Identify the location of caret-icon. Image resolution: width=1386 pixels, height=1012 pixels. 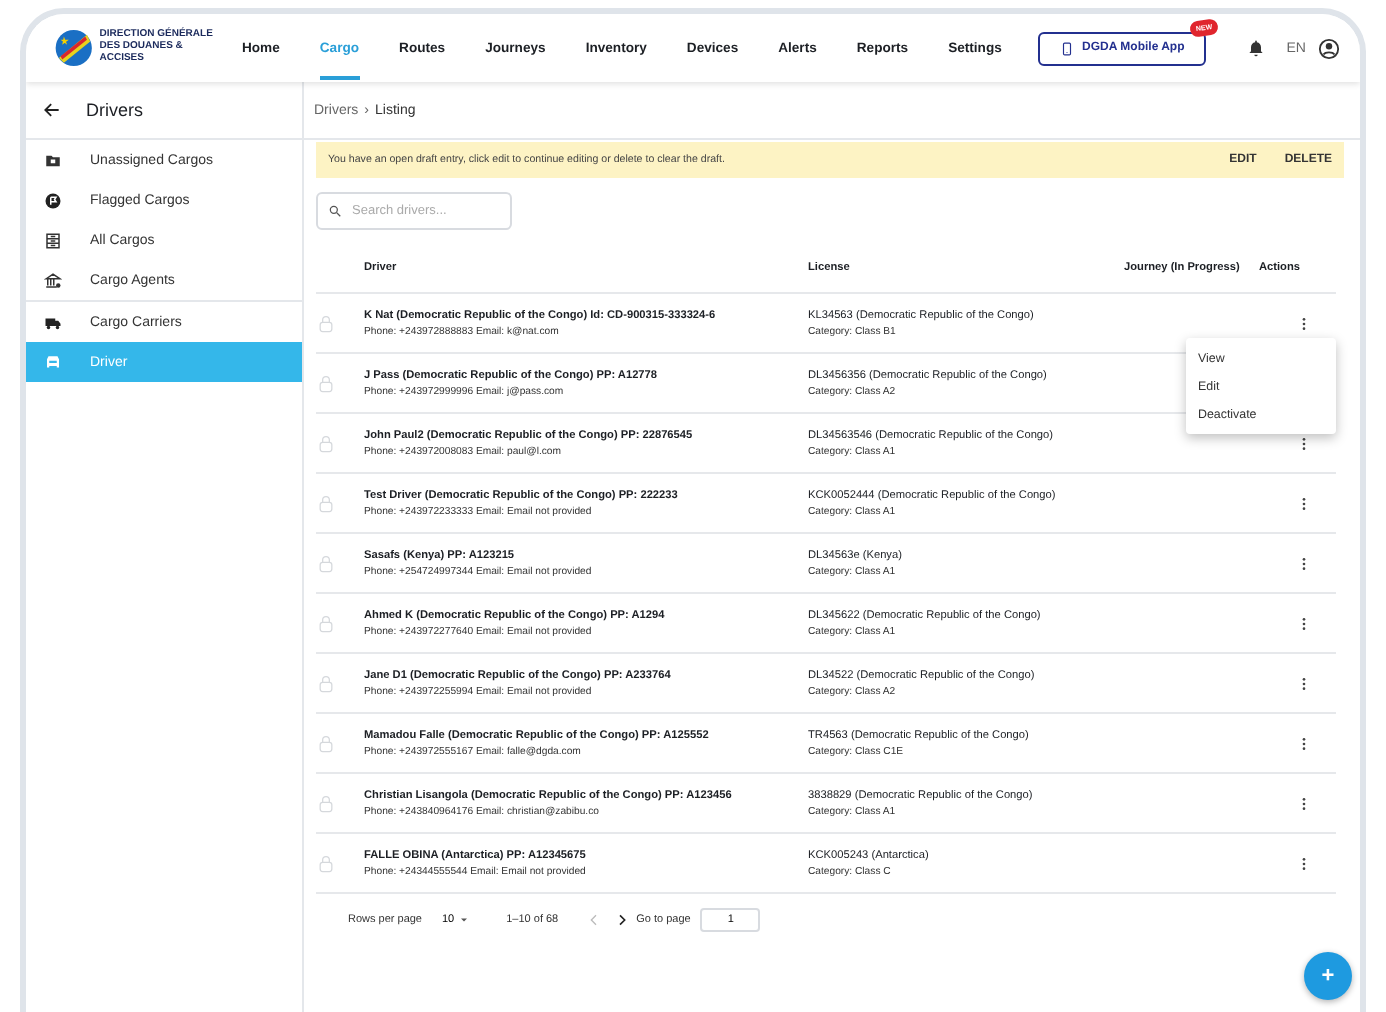
(464, 920).